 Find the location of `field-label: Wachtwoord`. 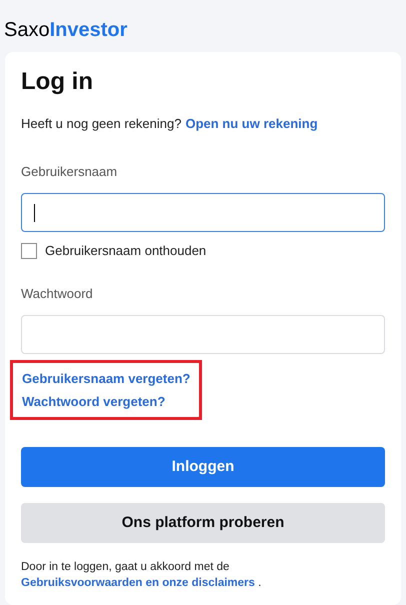

field-label: Wachtwoord is located at coordinates (57, 293).